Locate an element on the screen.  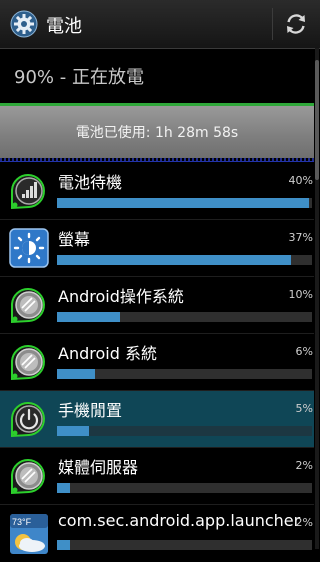
page-title: 電池 is located at coordinates (64, 26).